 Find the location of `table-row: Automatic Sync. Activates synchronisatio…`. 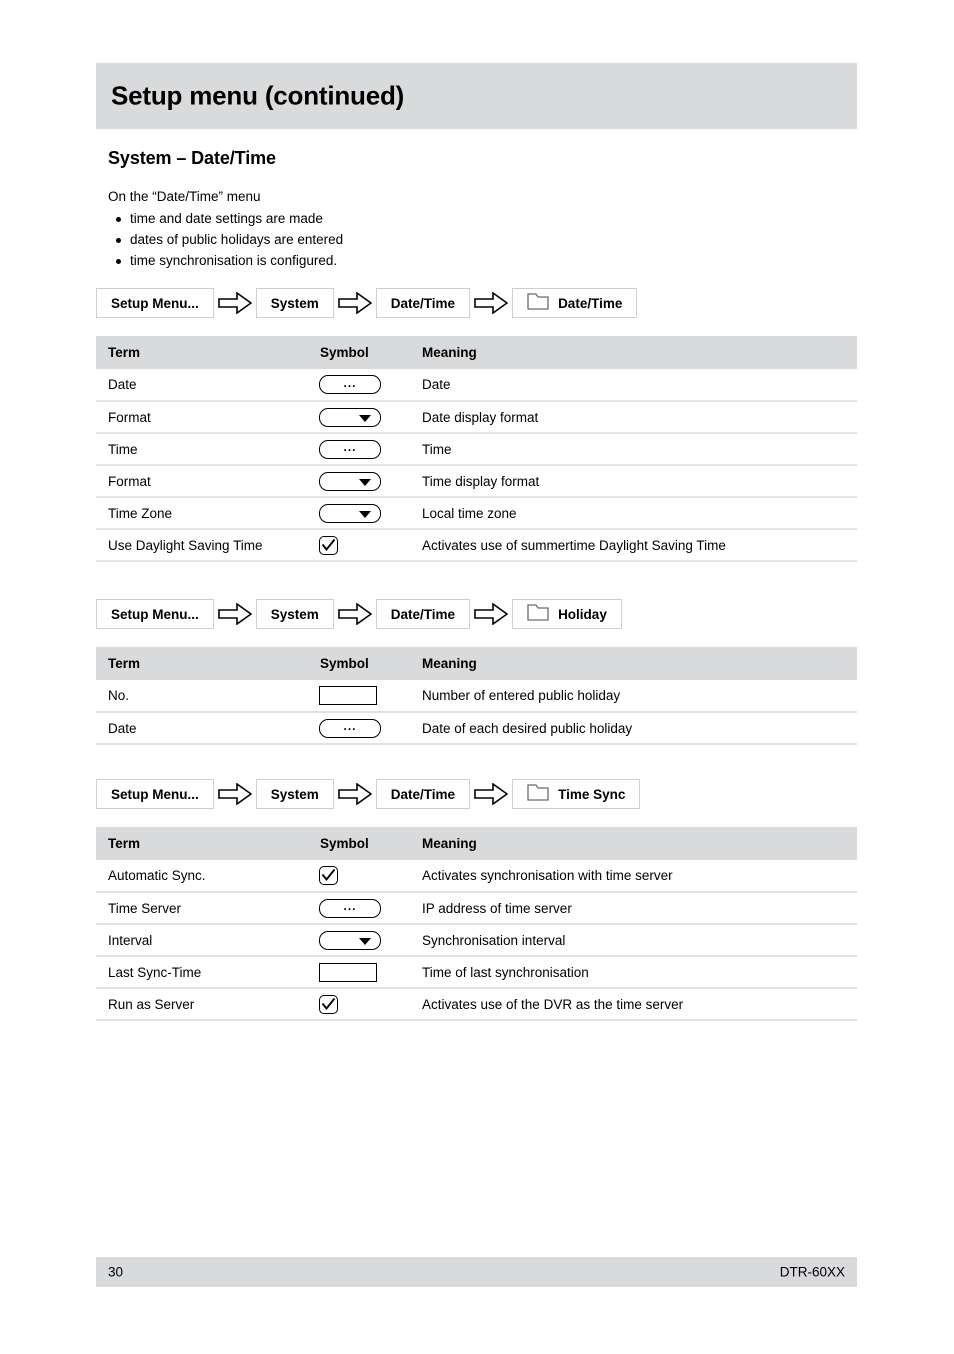

table-row: Automatic Sync. Activates synchronisatio… is located at coordinates (476, 876).